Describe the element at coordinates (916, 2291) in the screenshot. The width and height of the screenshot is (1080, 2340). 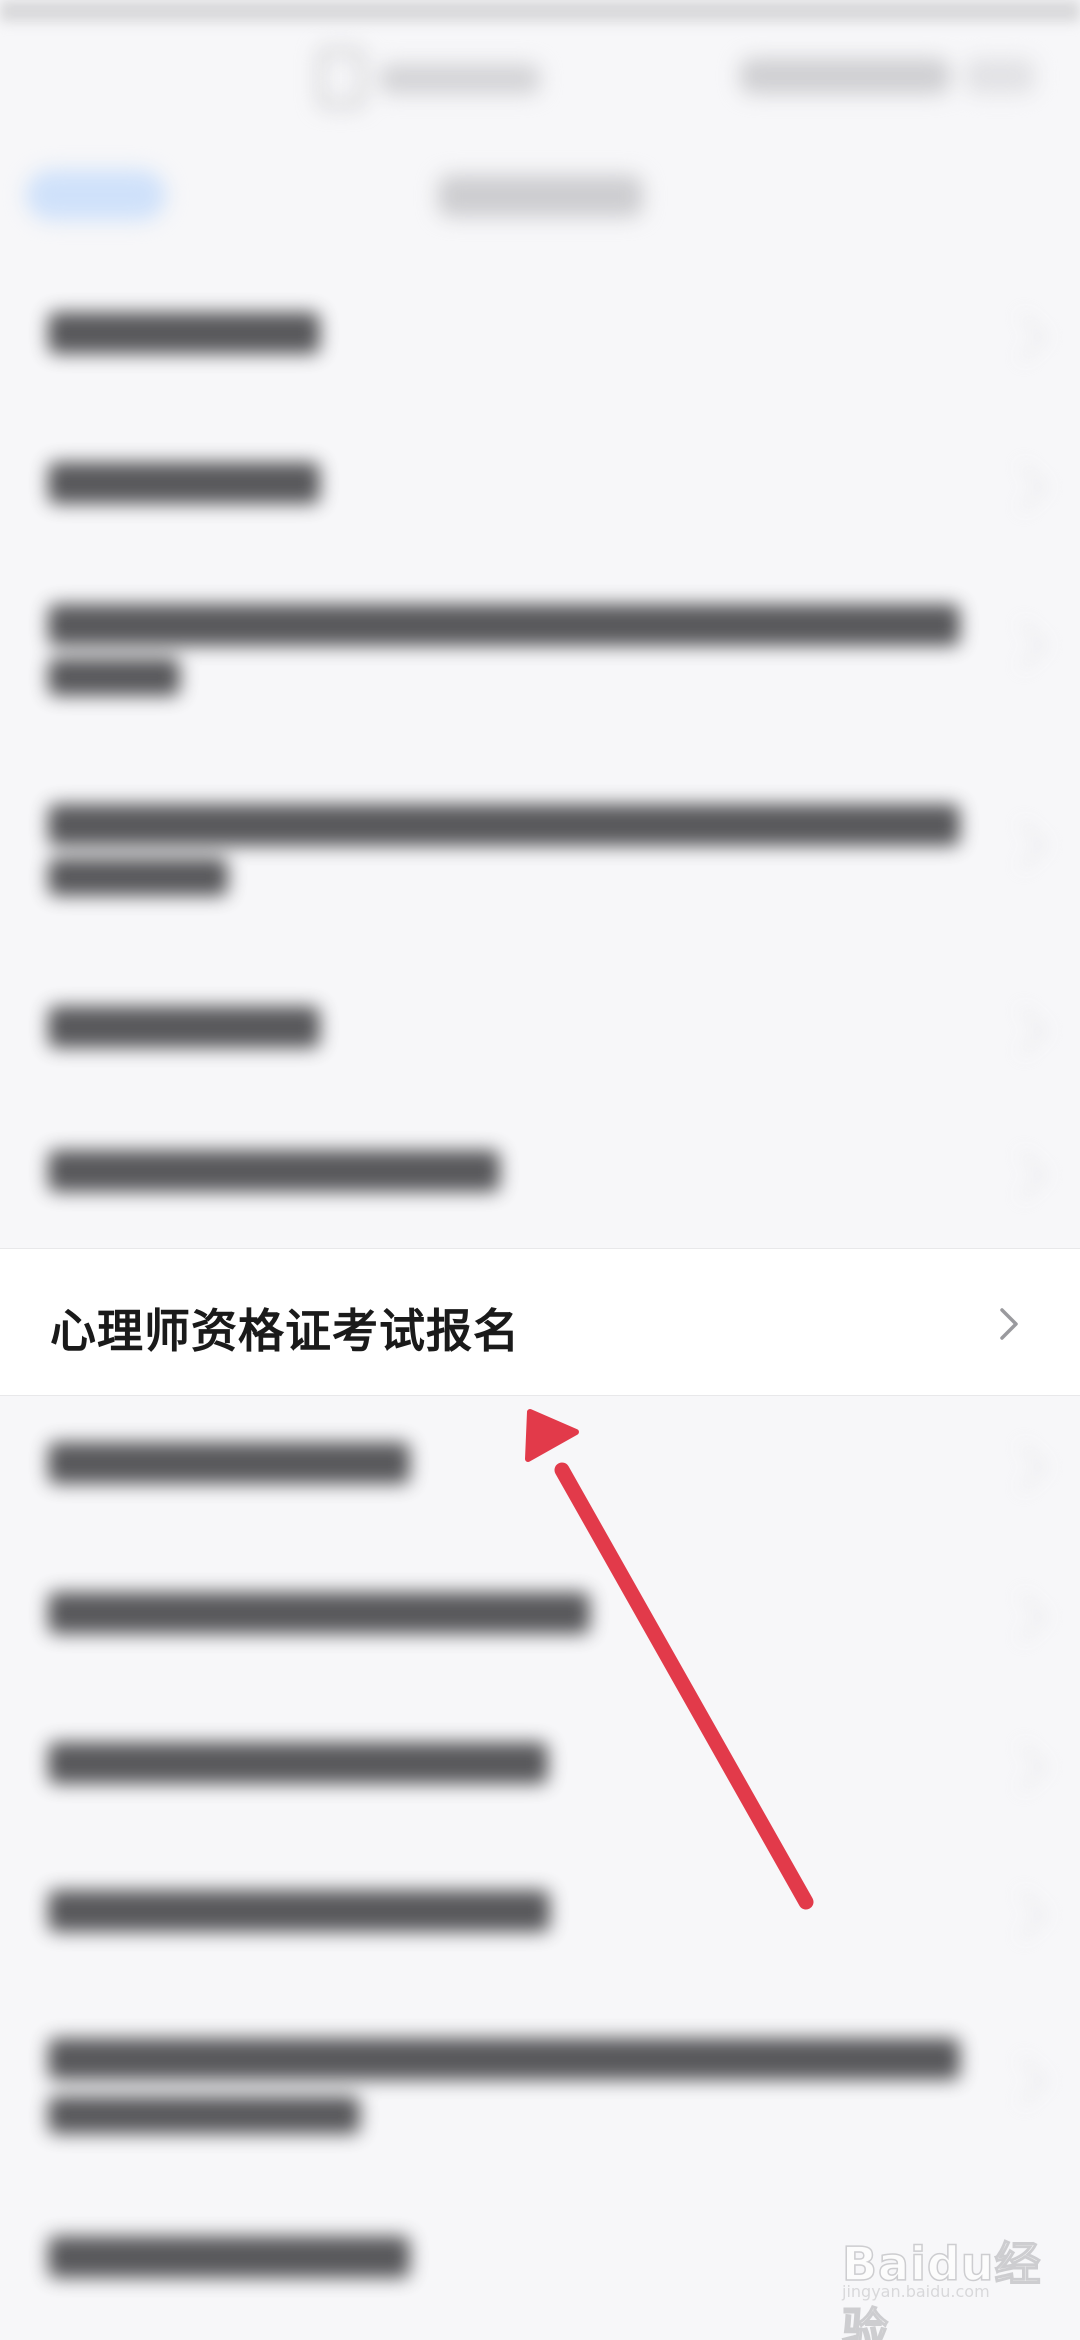
I see `watermark-domain: jingyan.baidu.com` at that location.